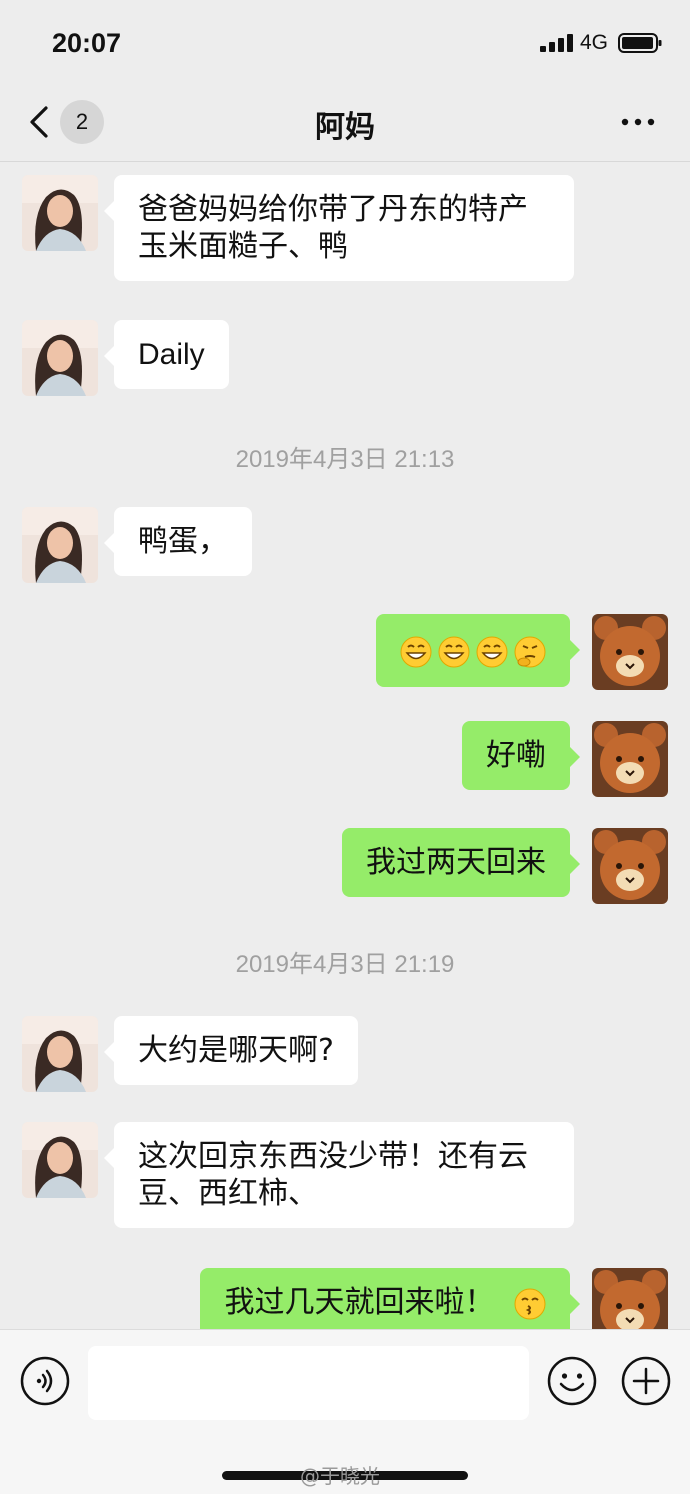 Image resolution: width=690 pixels, height=1494 pixels. I want to click on input-bar: @于晓光, so click(345, 1411).